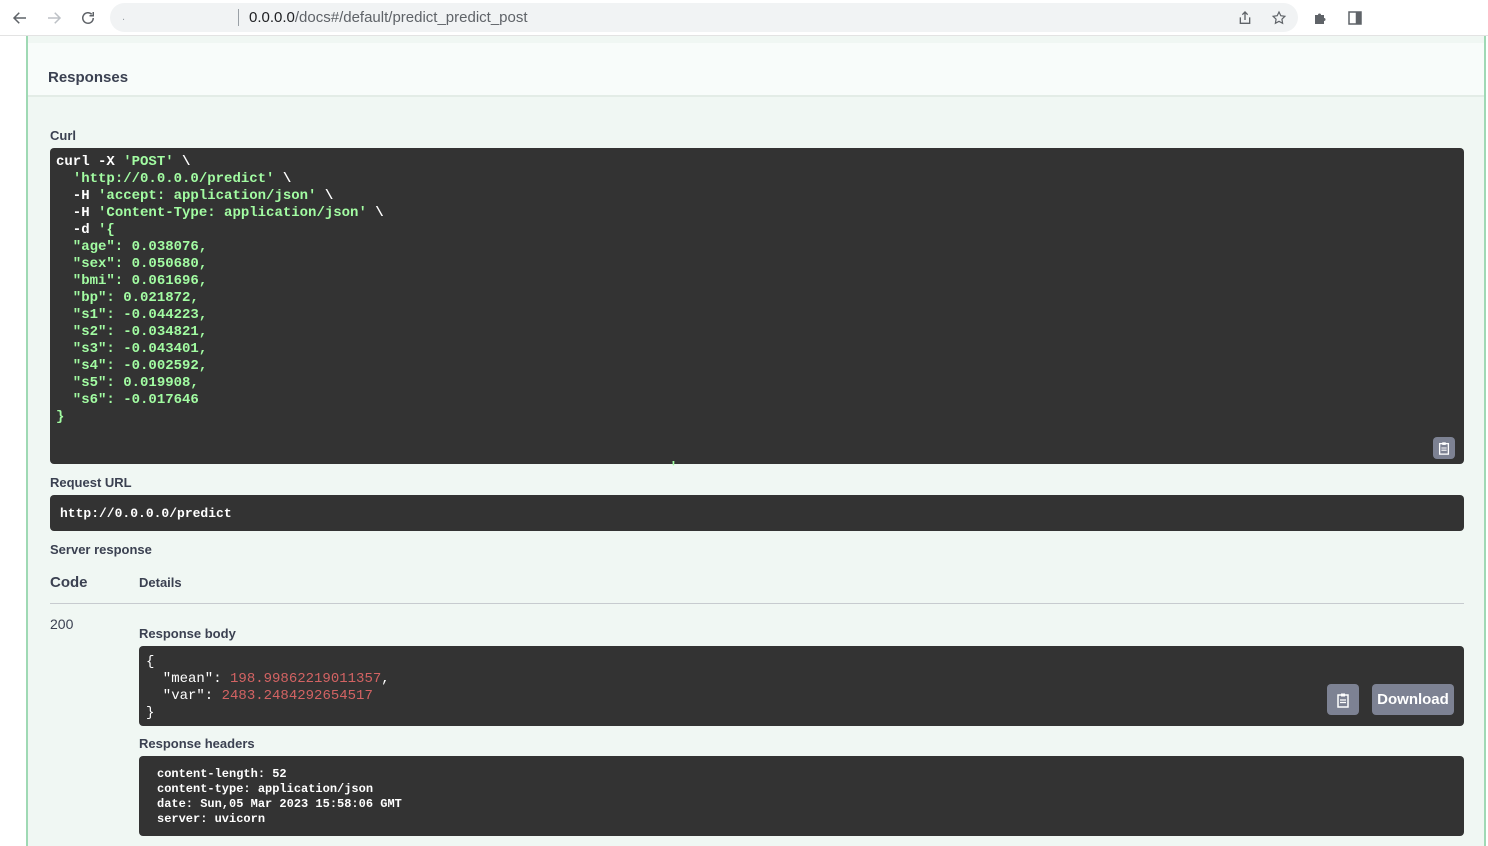 The height and width of the screenshot is (846, 1488). I want to click on response-header-line: date: Sun,05 Mar 2023 15:58:06 GMT, so click(279, 804).